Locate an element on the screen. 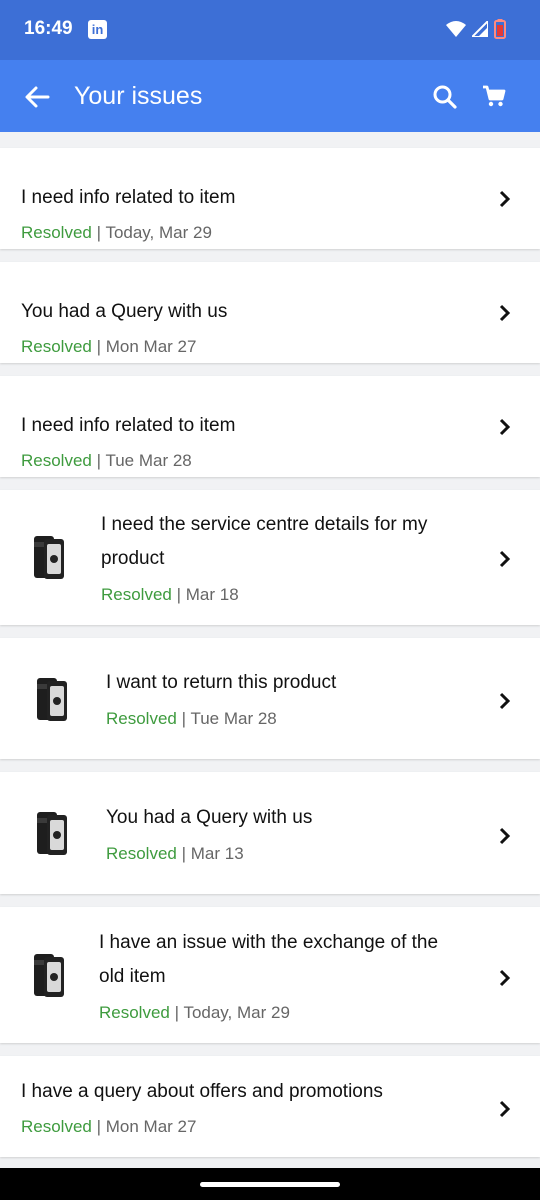 This screenshot has width=540, height=1200. issue-date: | Mar 18 is located at coordinates (207, 594).